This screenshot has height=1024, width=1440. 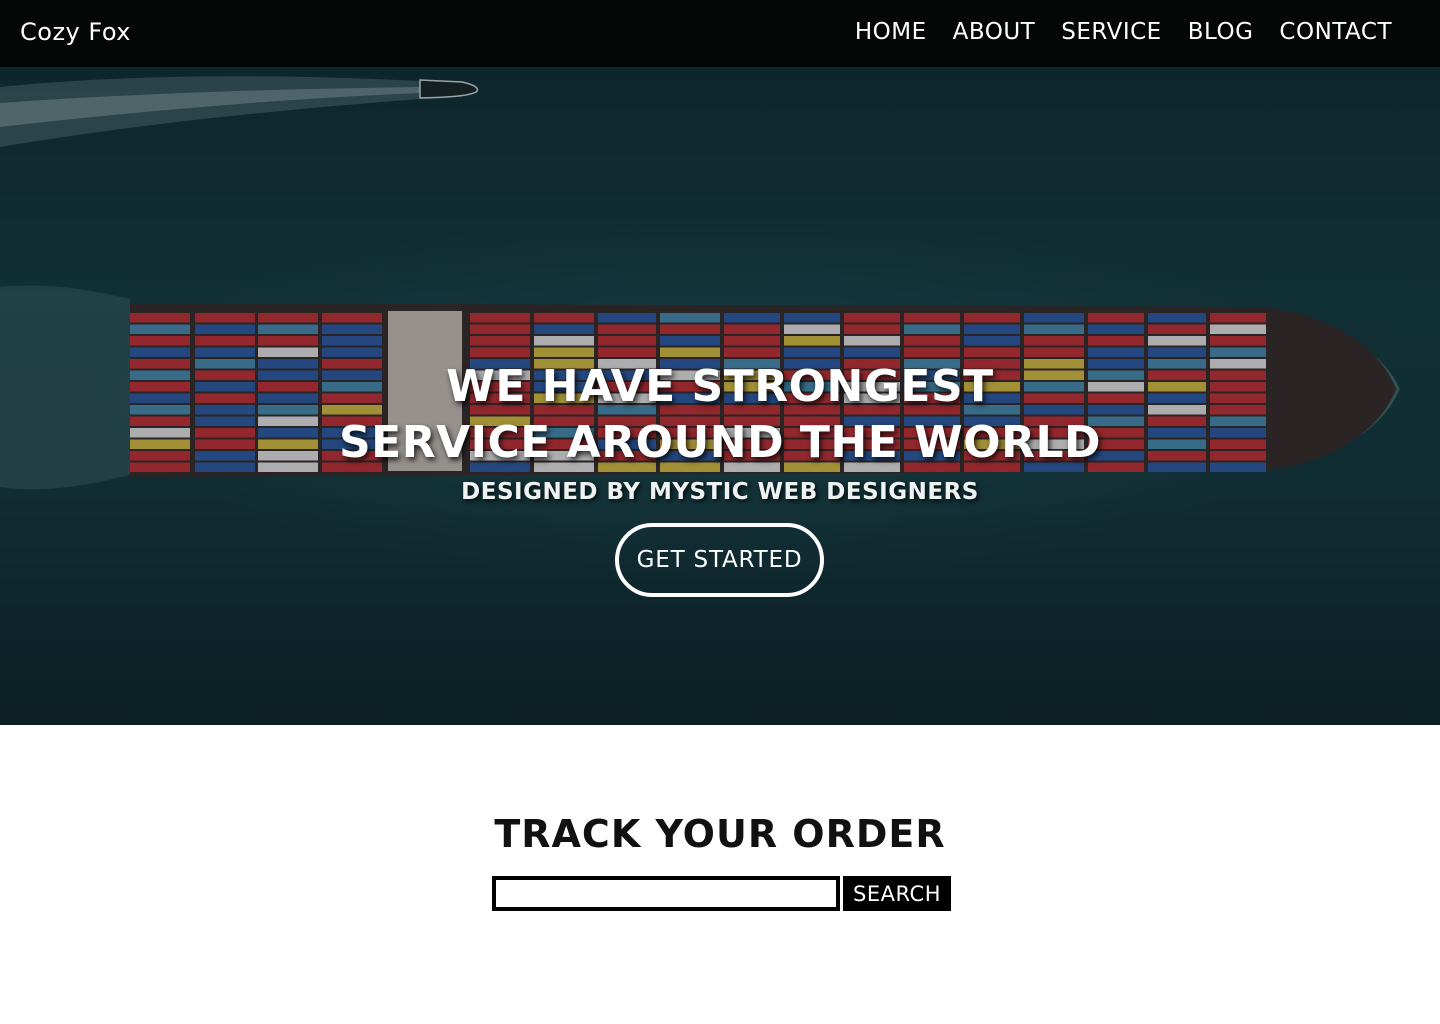 I want to click on nav-link-service: SERVICE, so click(x=1111, y=32).